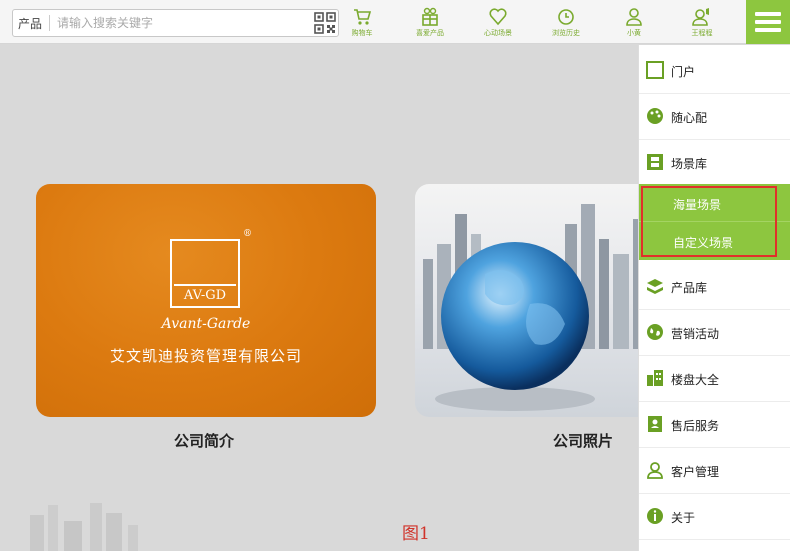 Image resolution: width=790 pixels, height=551 pixels. I want to click on heart-icon, so click(498, 17).